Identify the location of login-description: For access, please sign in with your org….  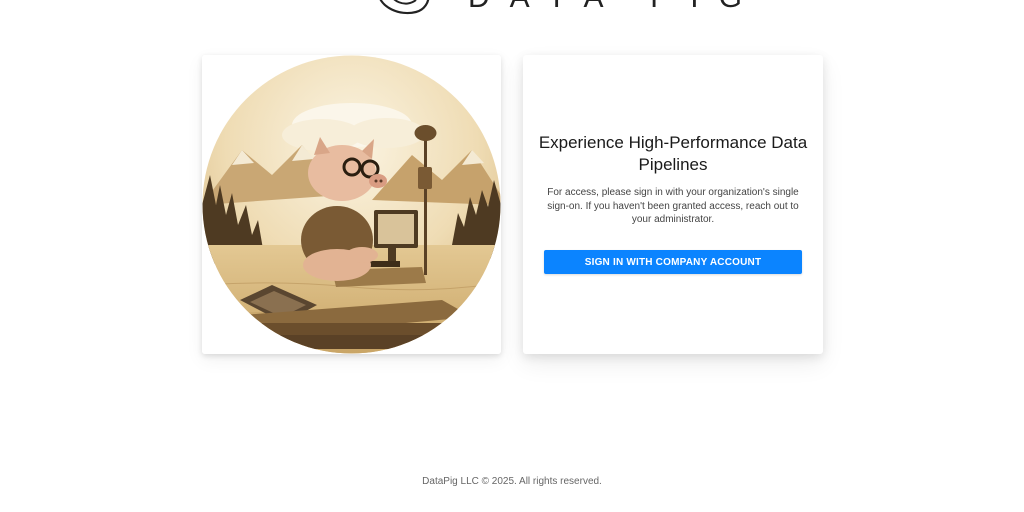
(673, 206).